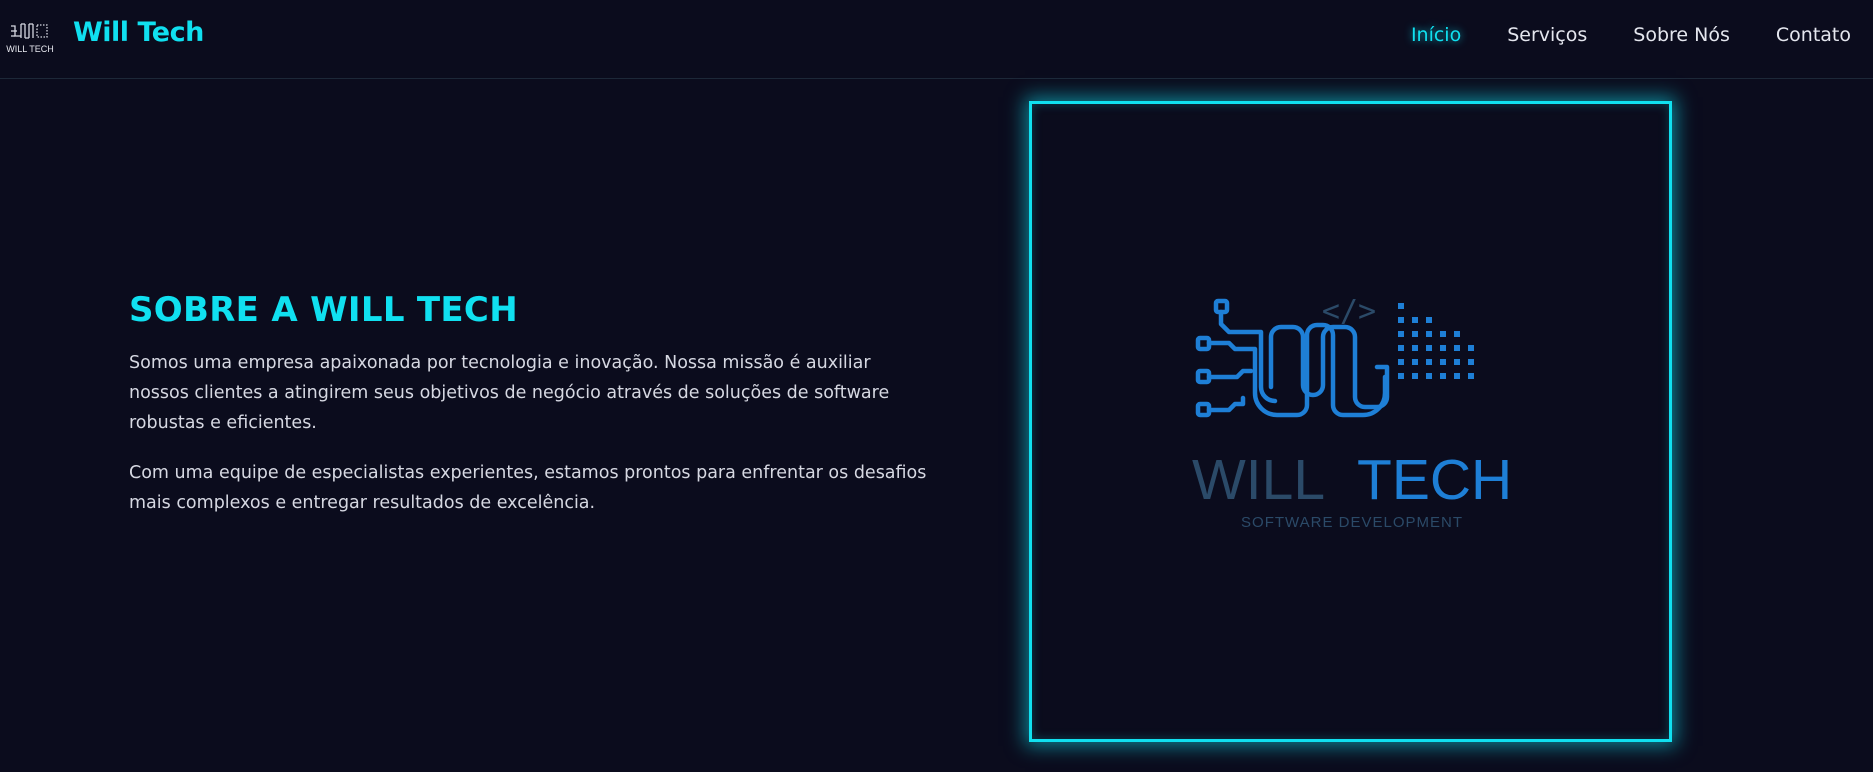 The height and width of the screenshot is (772, 1873). Describe the element at coordinates (1547, 35) in the screenshot. I see `nav-link-servicos: Serviços` at that location.